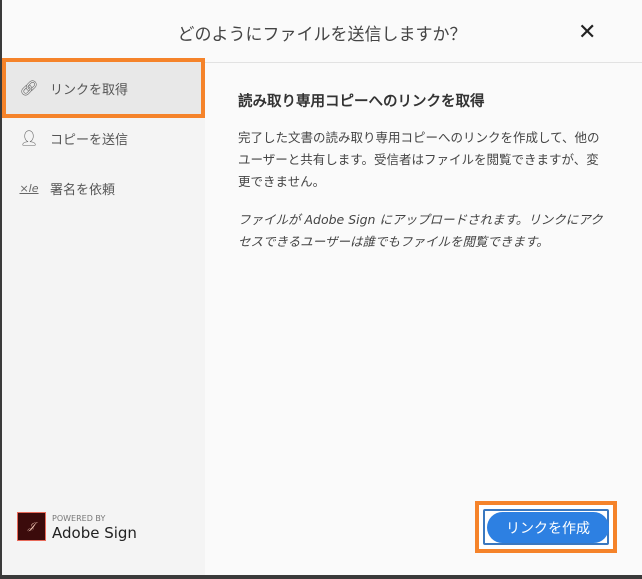 This screenshot has height=579, width=642. Describe the element at coordinates (548, 527) in the screenshot. I see `create-link-button: リンクを作成` at that location.